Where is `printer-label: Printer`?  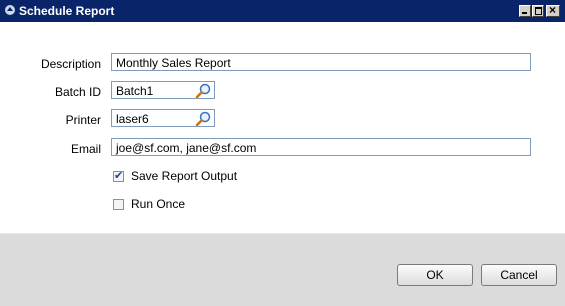
printer-label: Printer is located at coordinates (83, 120).